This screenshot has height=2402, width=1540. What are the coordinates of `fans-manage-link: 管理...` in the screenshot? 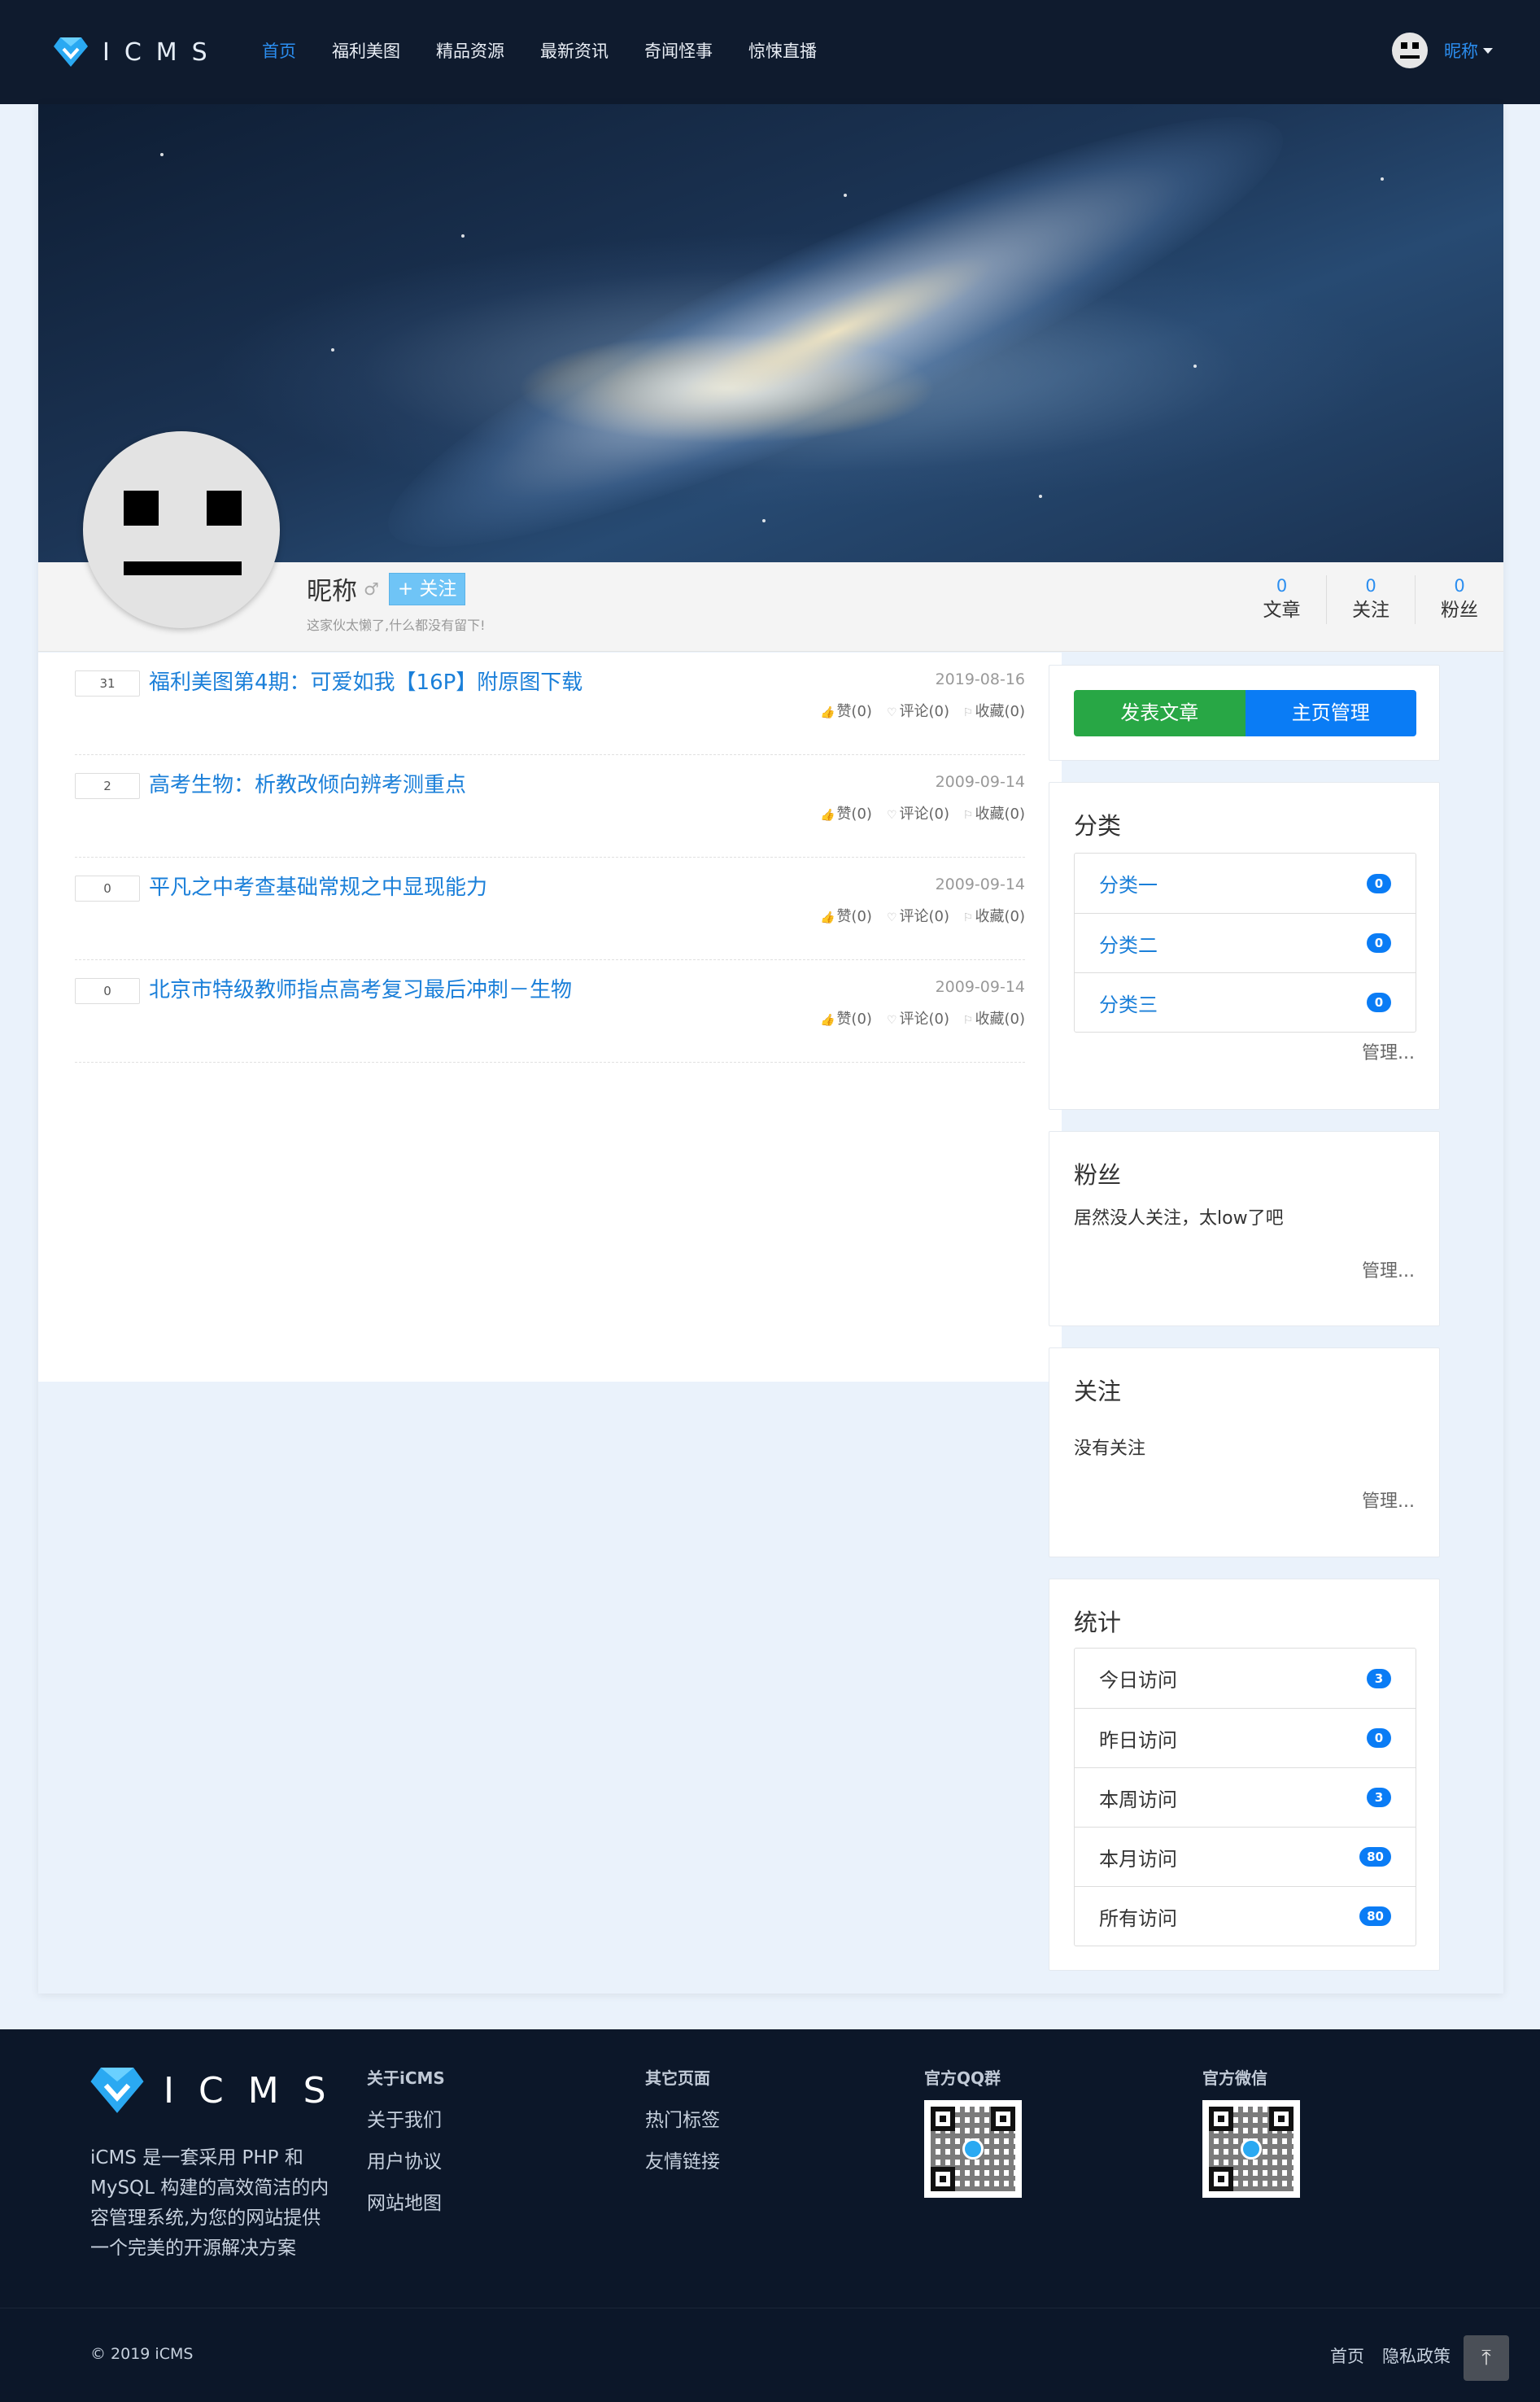 It's located at (1388, 1269).